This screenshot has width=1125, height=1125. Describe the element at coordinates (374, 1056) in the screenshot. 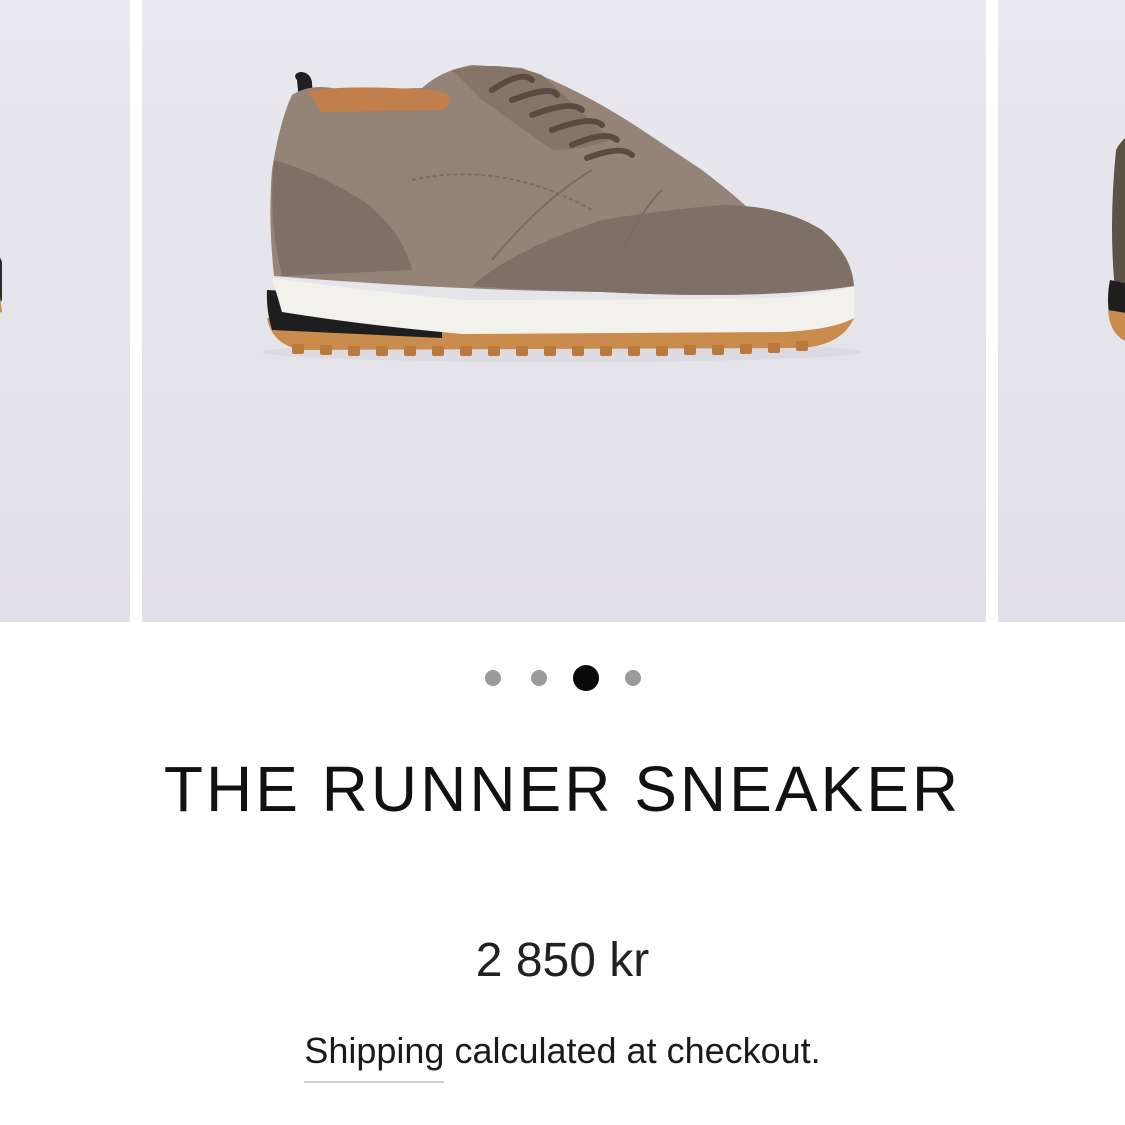

I see `shipping-link: Shipping` at that location.